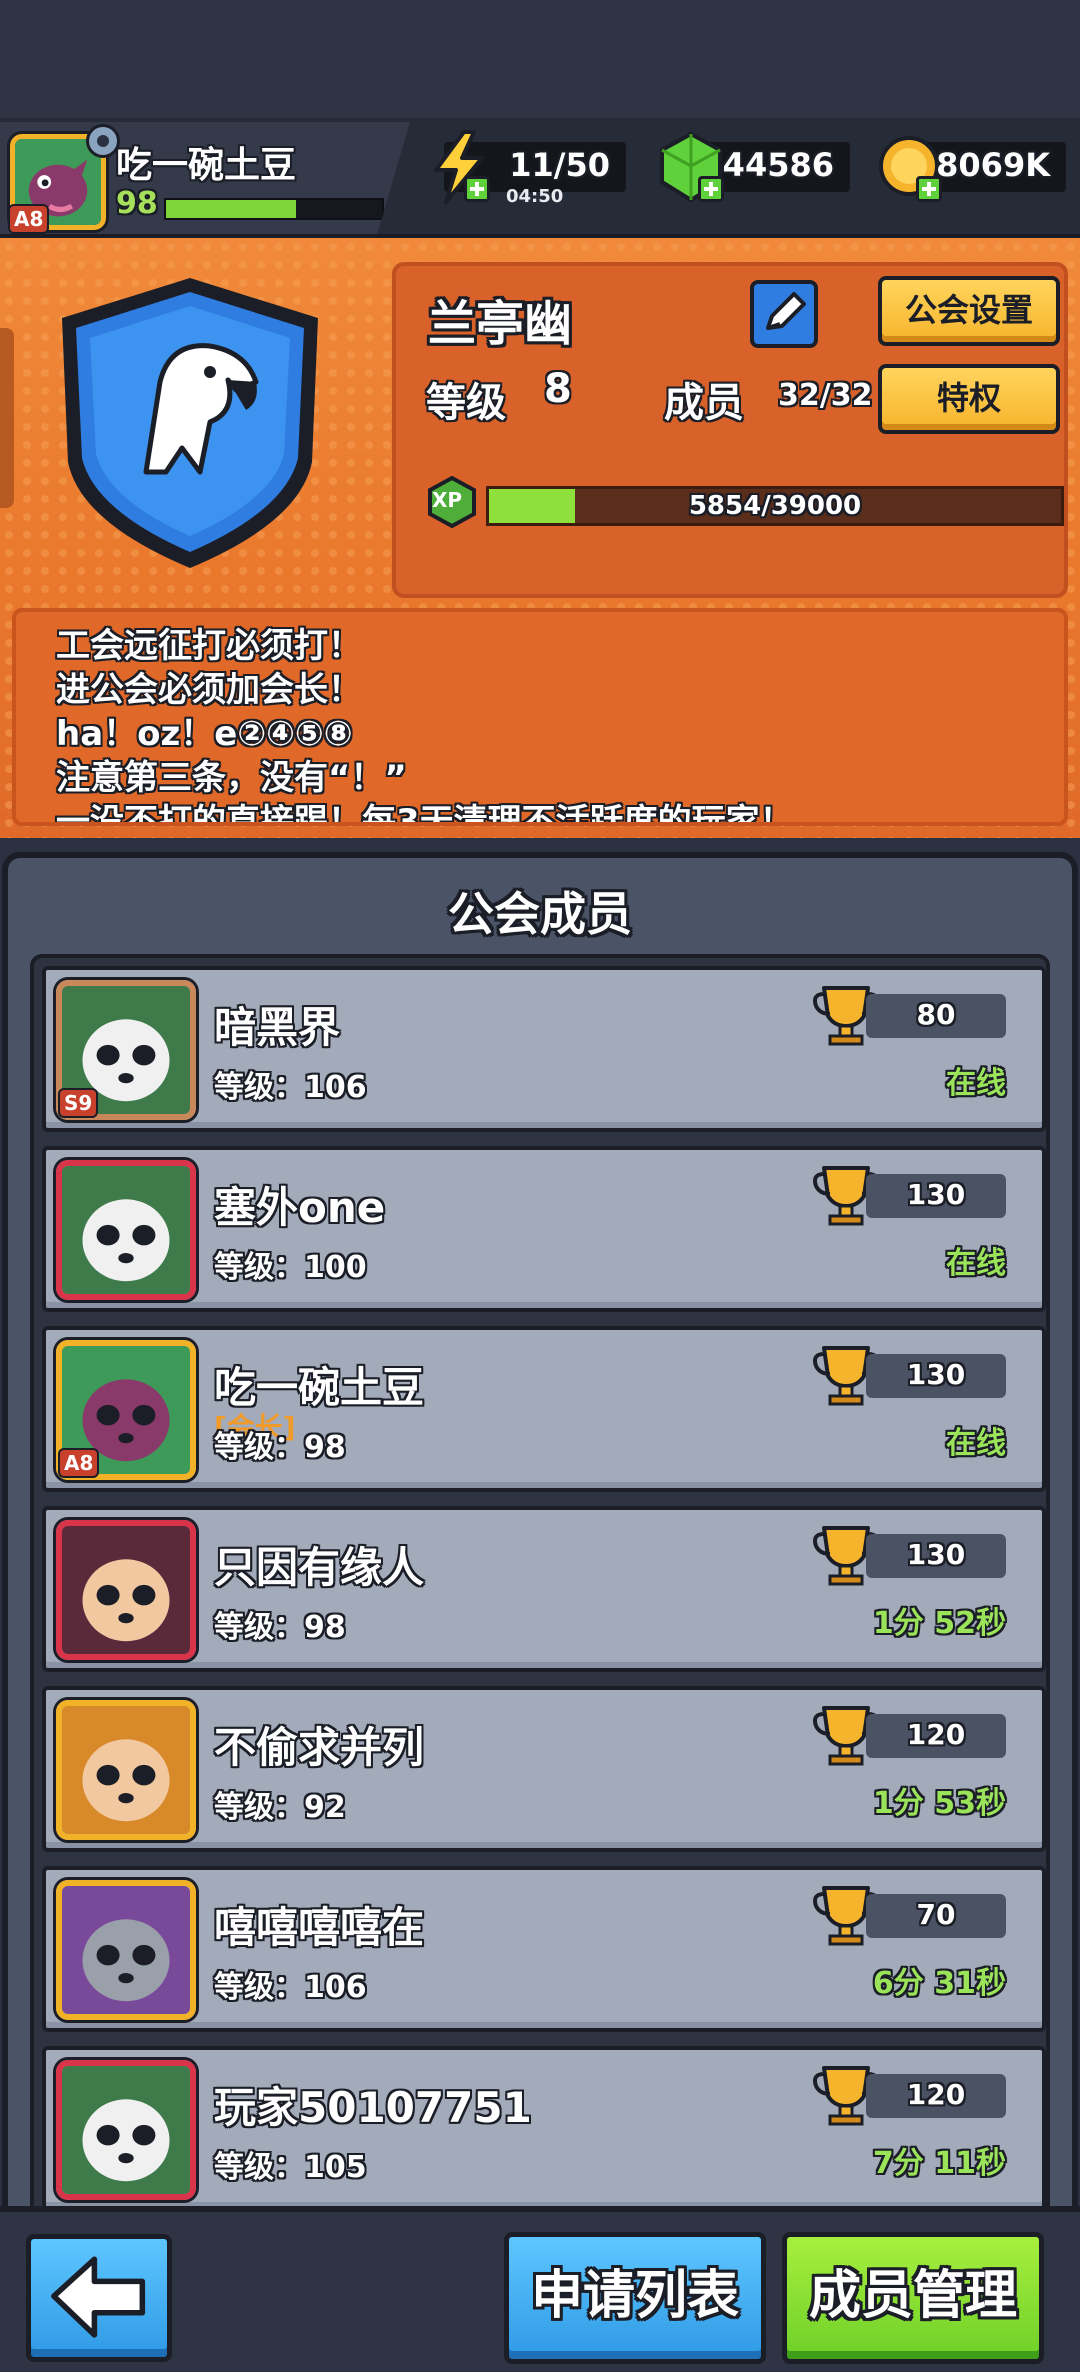 This screenshot has width=1080, height=2372. I want to click on trophy-count-box: 70, so click(936, 1916).